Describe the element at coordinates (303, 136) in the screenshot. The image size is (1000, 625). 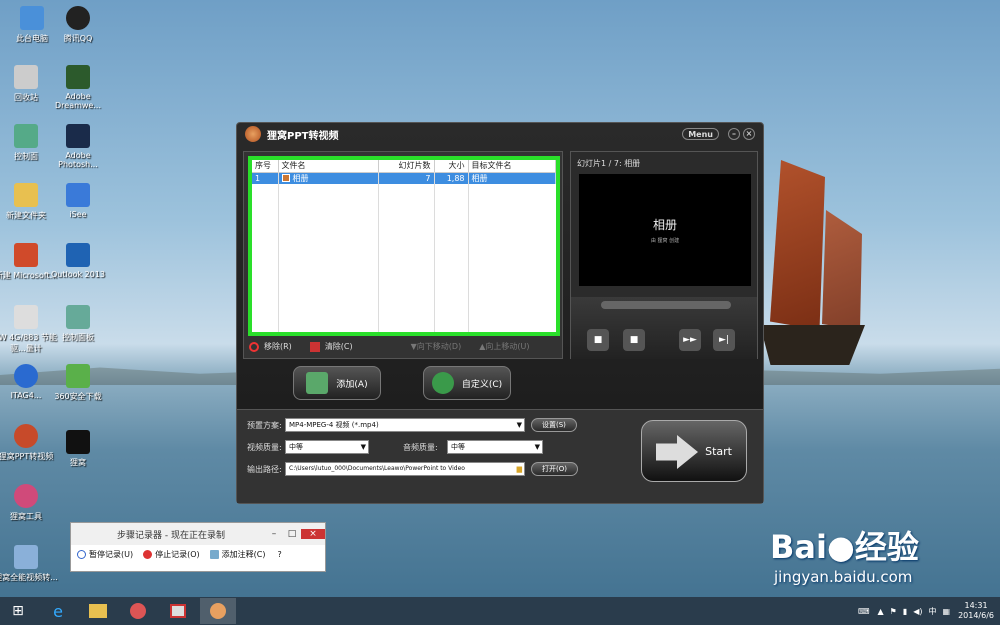
I see `window-title: 狸窝PPT转视频` at that location.